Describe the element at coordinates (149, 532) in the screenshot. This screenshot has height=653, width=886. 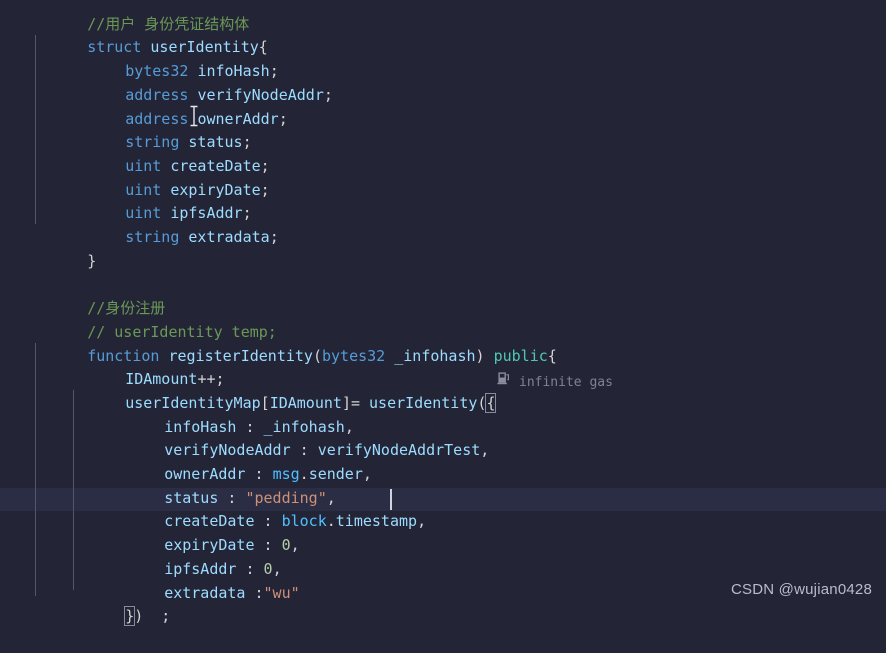
I see `code-line-23: expiryDate : 0,` at that location.